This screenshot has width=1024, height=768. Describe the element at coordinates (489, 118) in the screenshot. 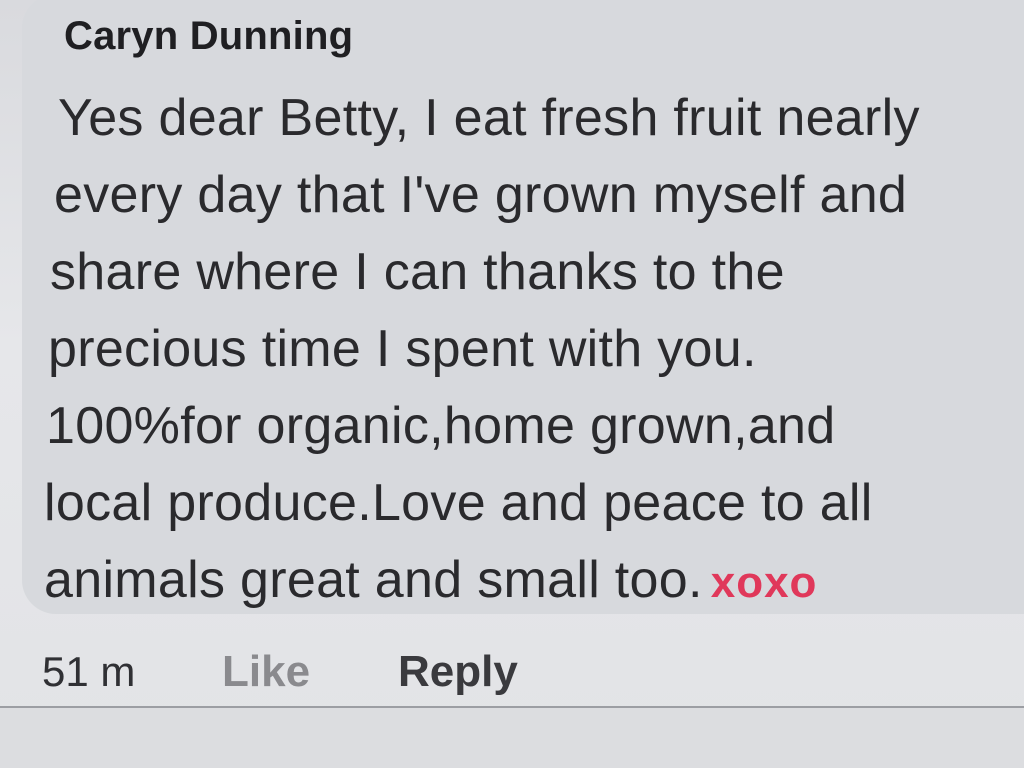

I see `comment-line: Yes dear Betty, I eat fresh fruit nearly` at that location.